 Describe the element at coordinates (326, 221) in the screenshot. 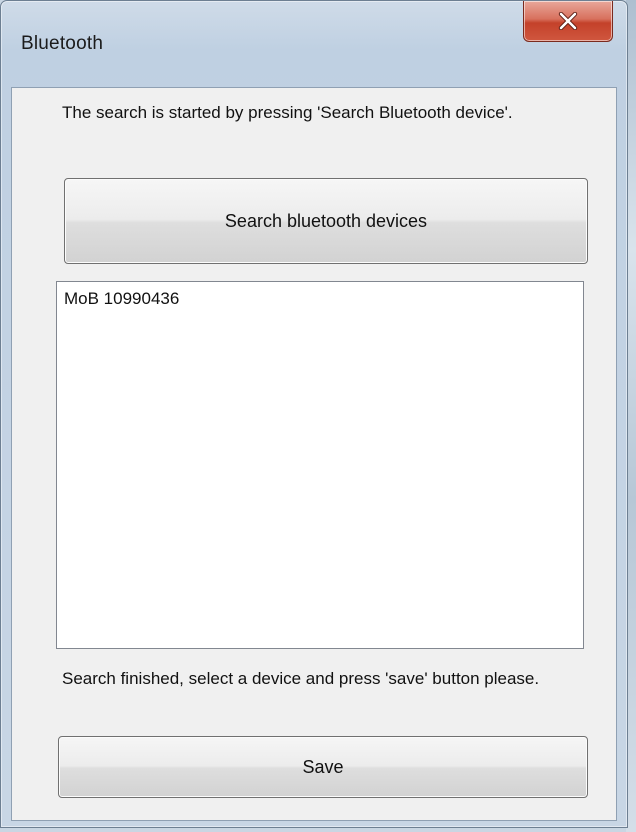

I see `search-bluetooth-devices-button: Search bluetooth devices` at that location.